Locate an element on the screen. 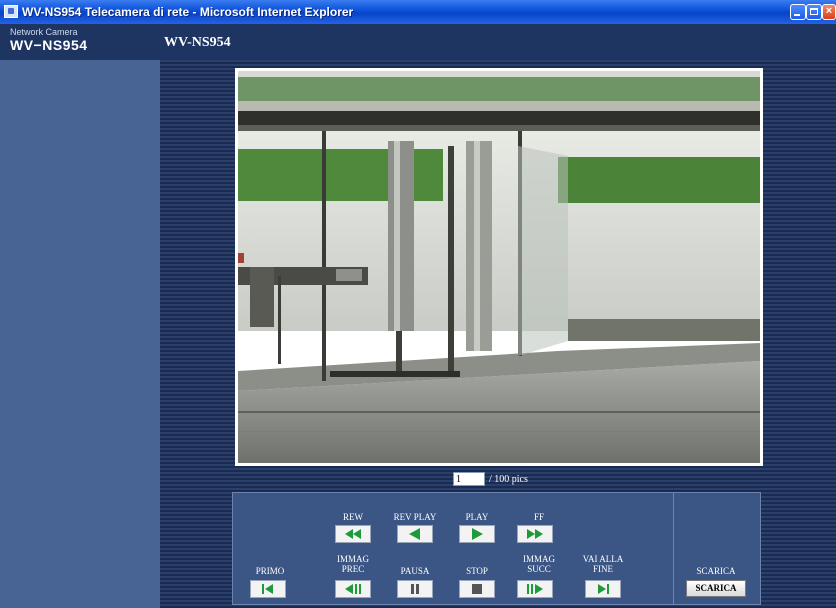 This screenshot has width=836, height=608. picture-total: / 100 pics is located at coordinates (508, 479).